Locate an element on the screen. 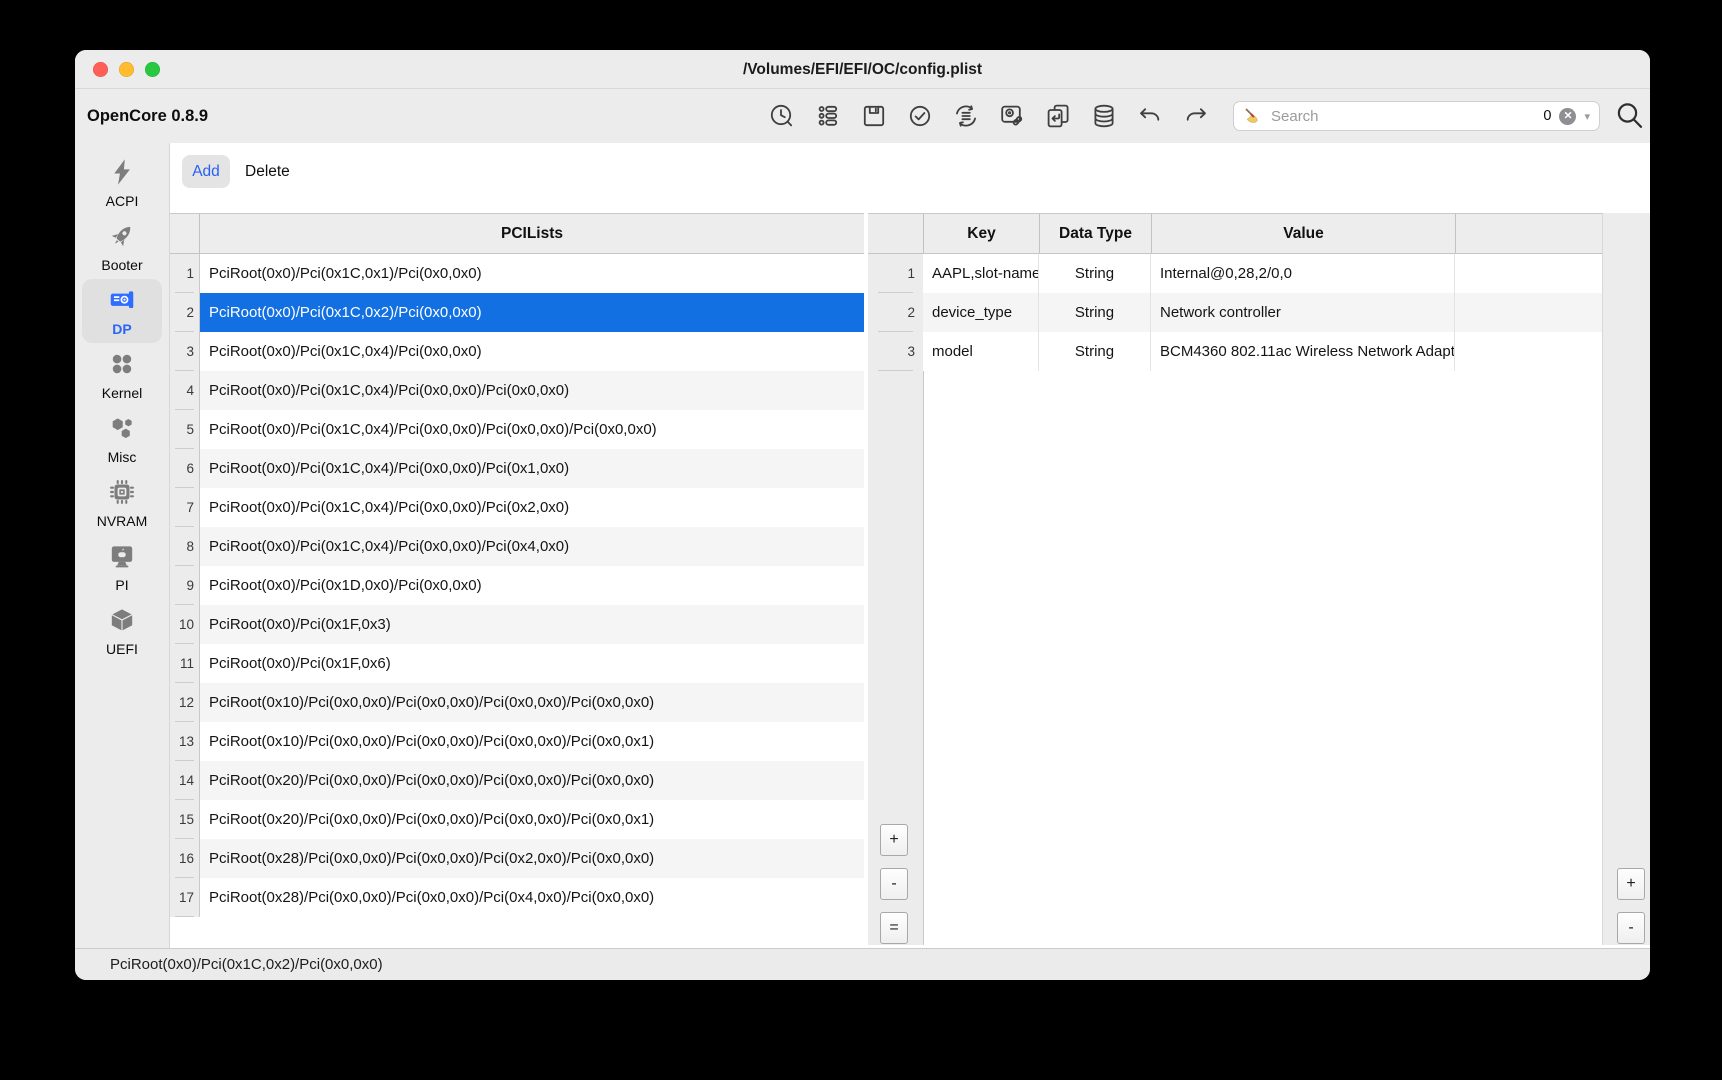  pci-list-row: 1 PciRoot(0x0)/Pci(0x1C,0x1)/Pci(0x0,0x0) is located at coordinates (517, 273).